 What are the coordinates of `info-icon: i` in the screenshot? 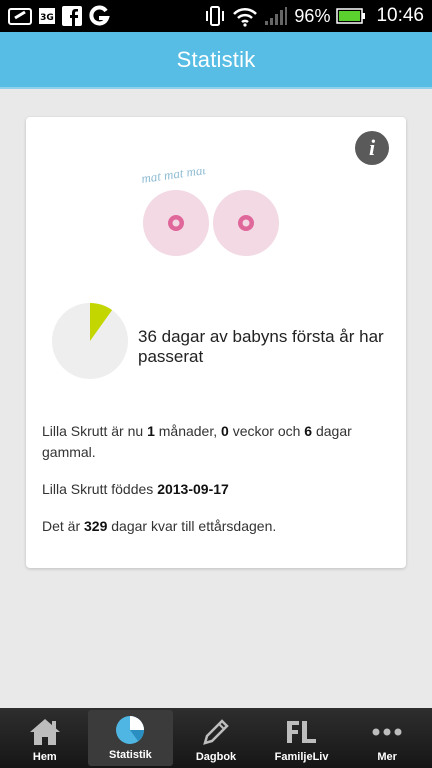 It's located at (372, 147).